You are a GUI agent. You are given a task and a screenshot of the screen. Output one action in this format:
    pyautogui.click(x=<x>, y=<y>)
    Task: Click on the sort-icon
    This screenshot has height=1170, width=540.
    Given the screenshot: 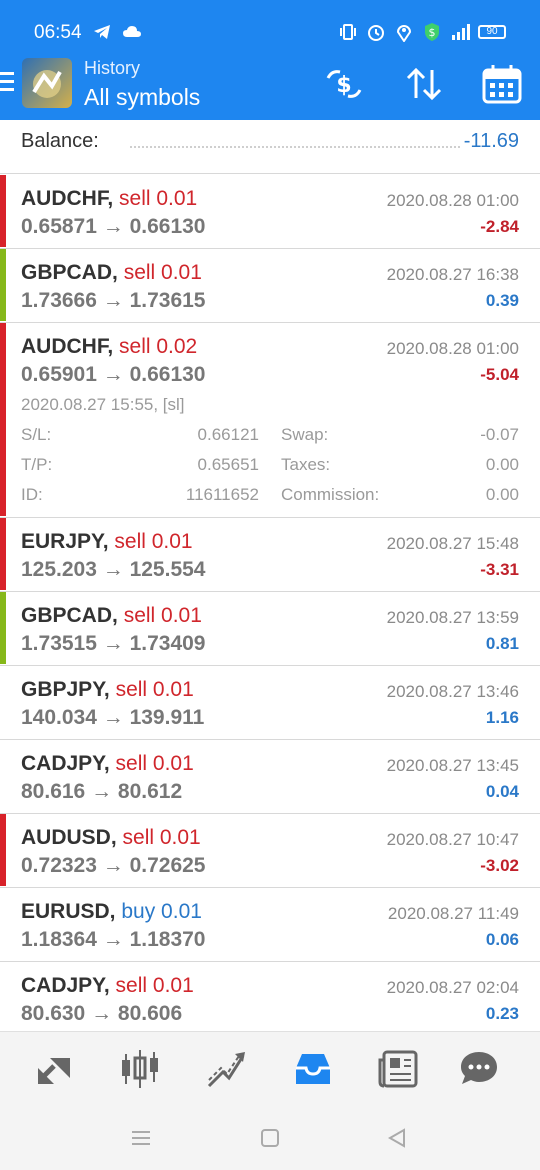 What is the action you would take?
    pyautogui.click(x=424, y=84)
    